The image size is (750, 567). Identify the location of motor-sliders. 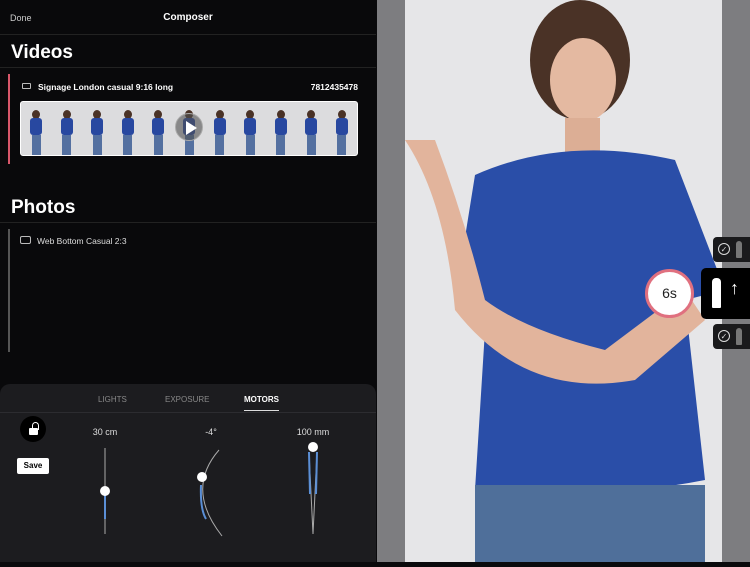
(209, 489).